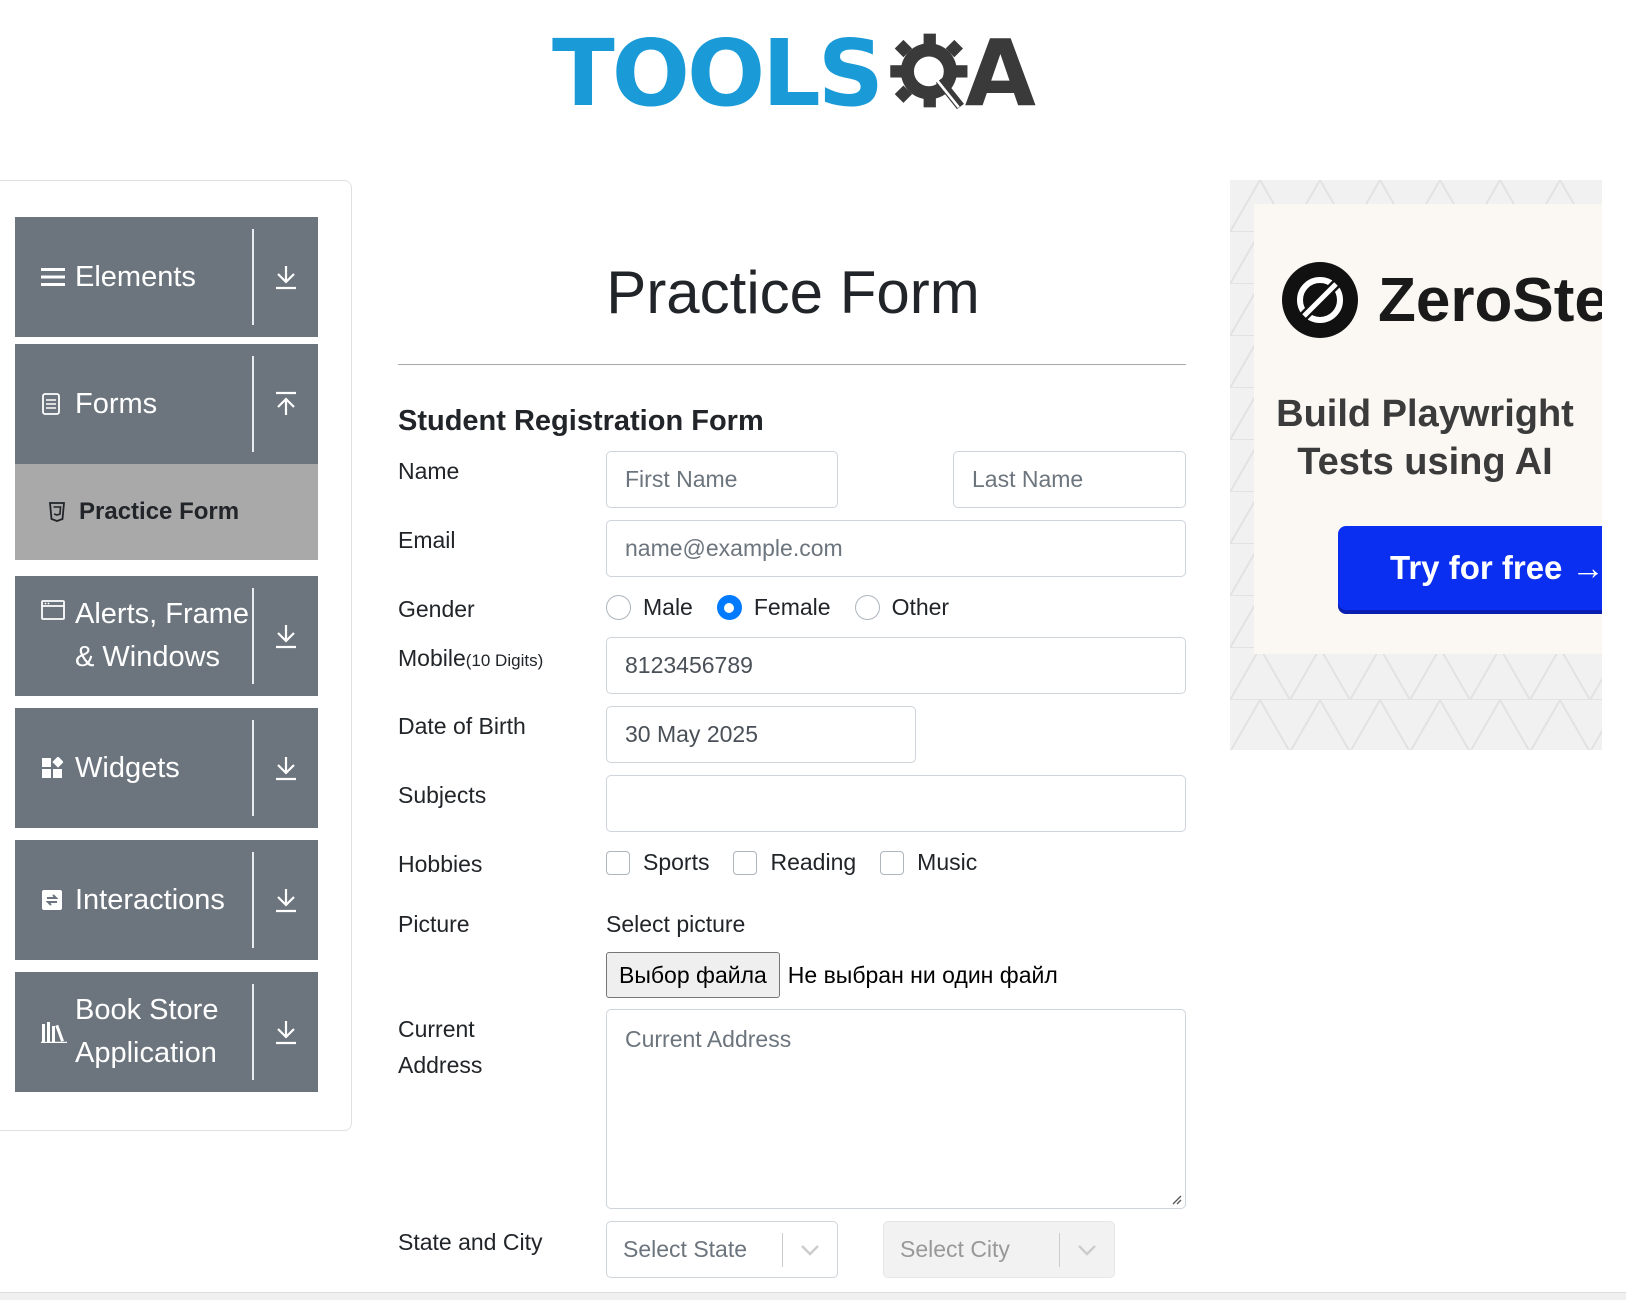  I want to click on hobby-sports-checkbox, so click(618, 862).